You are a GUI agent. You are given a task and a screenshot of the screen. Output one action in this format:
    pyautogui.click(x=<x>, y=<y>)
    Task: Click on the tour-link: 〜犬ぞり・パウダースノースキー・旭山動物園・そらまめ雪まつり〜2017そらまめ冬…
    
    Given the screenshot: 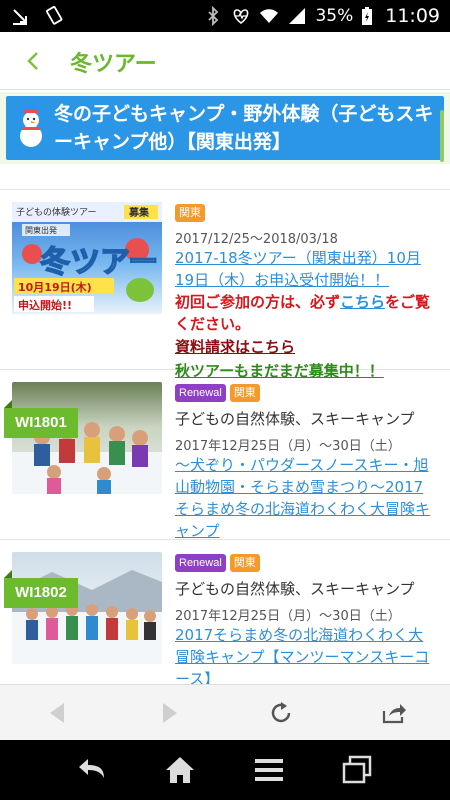 What is the action you would take?
    pyautogui.click(x=306, y=498)
    